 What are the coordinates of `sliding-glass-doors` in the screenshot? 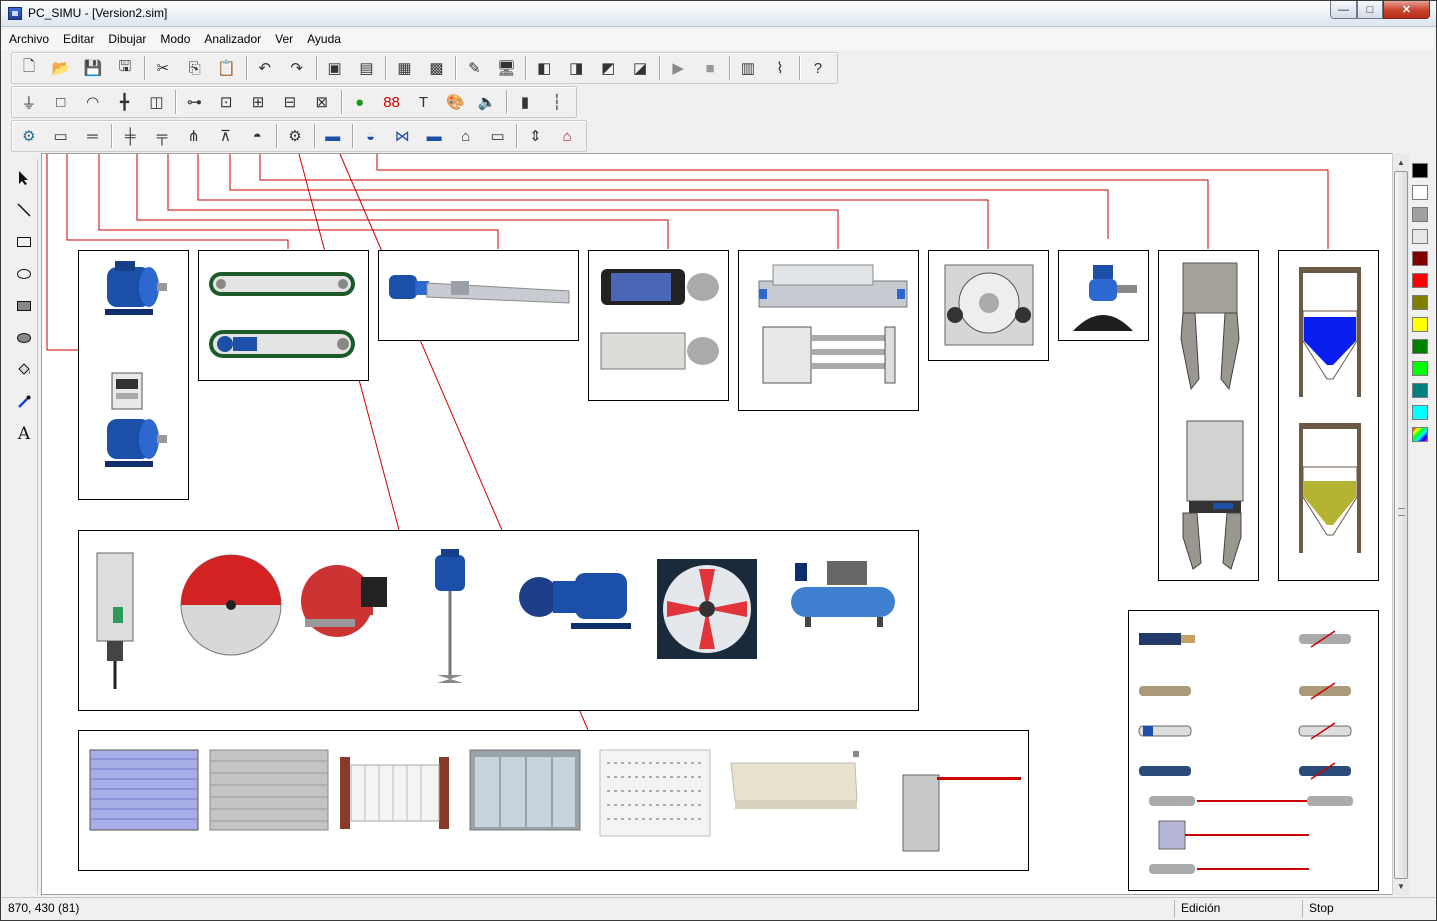 It's located at (525, 790).